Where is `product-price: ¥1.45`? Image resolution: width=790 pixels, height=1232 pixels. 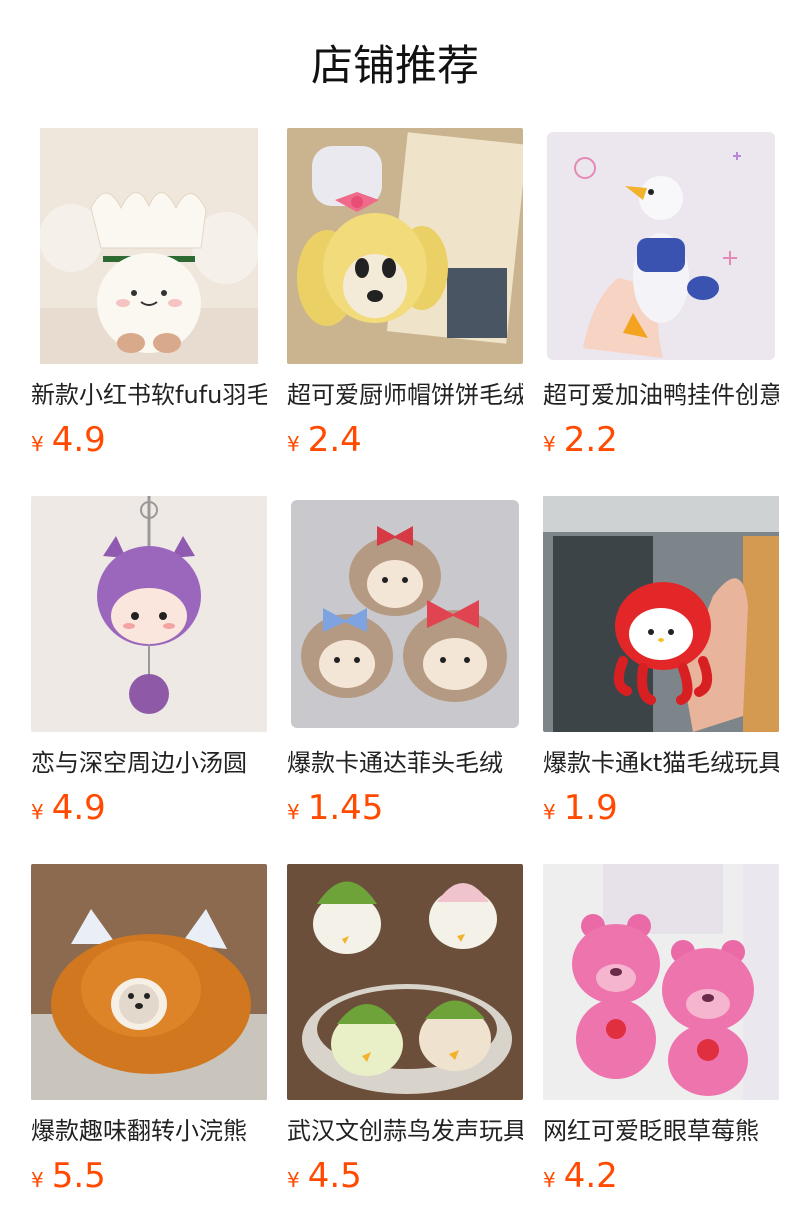
product-price: ¥1.45 is located at coordinates (405, 808).